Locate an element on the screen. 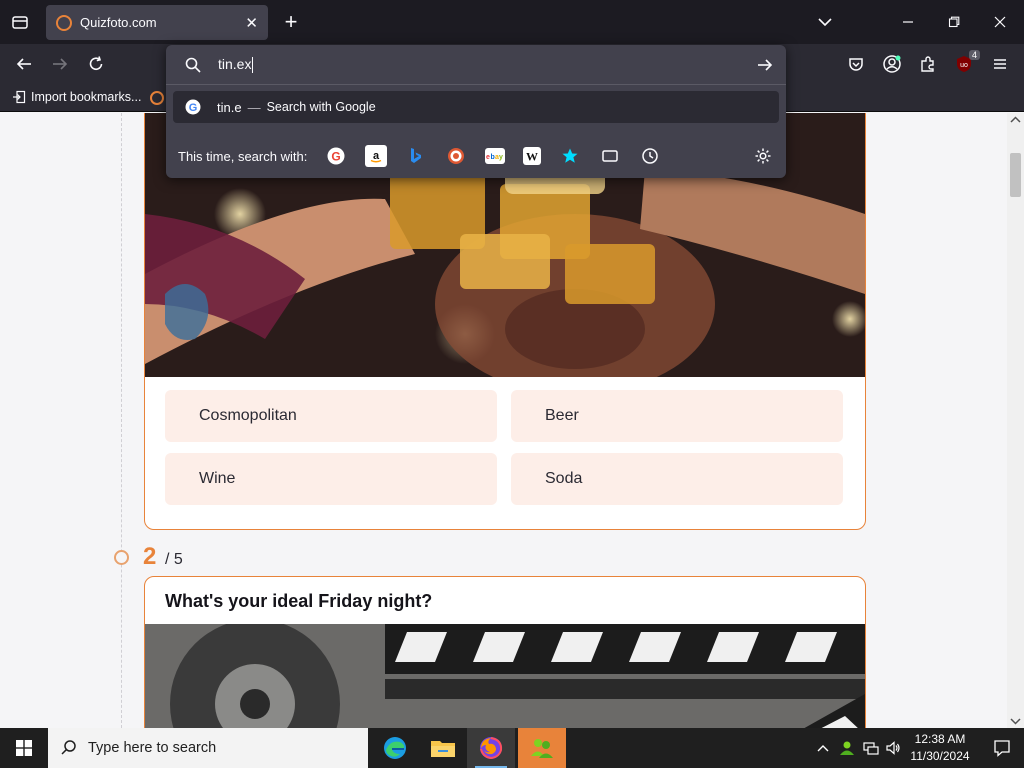  history-search-button is located at coordinates (650, 156).